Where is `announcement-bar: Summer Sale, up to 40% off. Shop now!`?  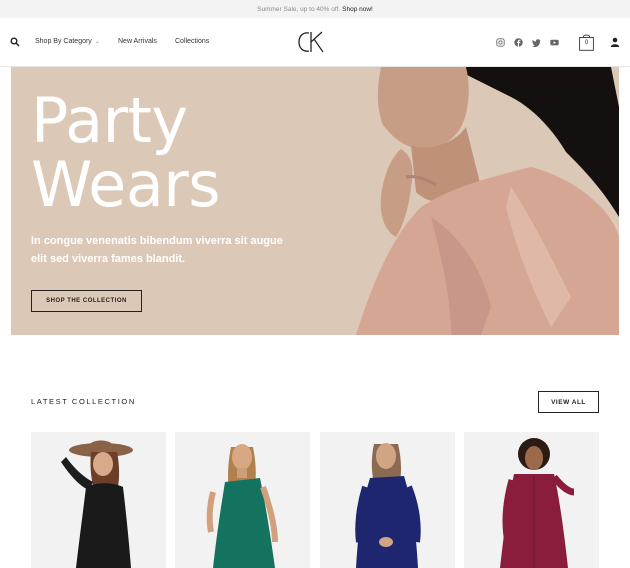 announcement-bar: Summer Sale, up to 40% off. Shop now! is located at coordinates (315, 9).